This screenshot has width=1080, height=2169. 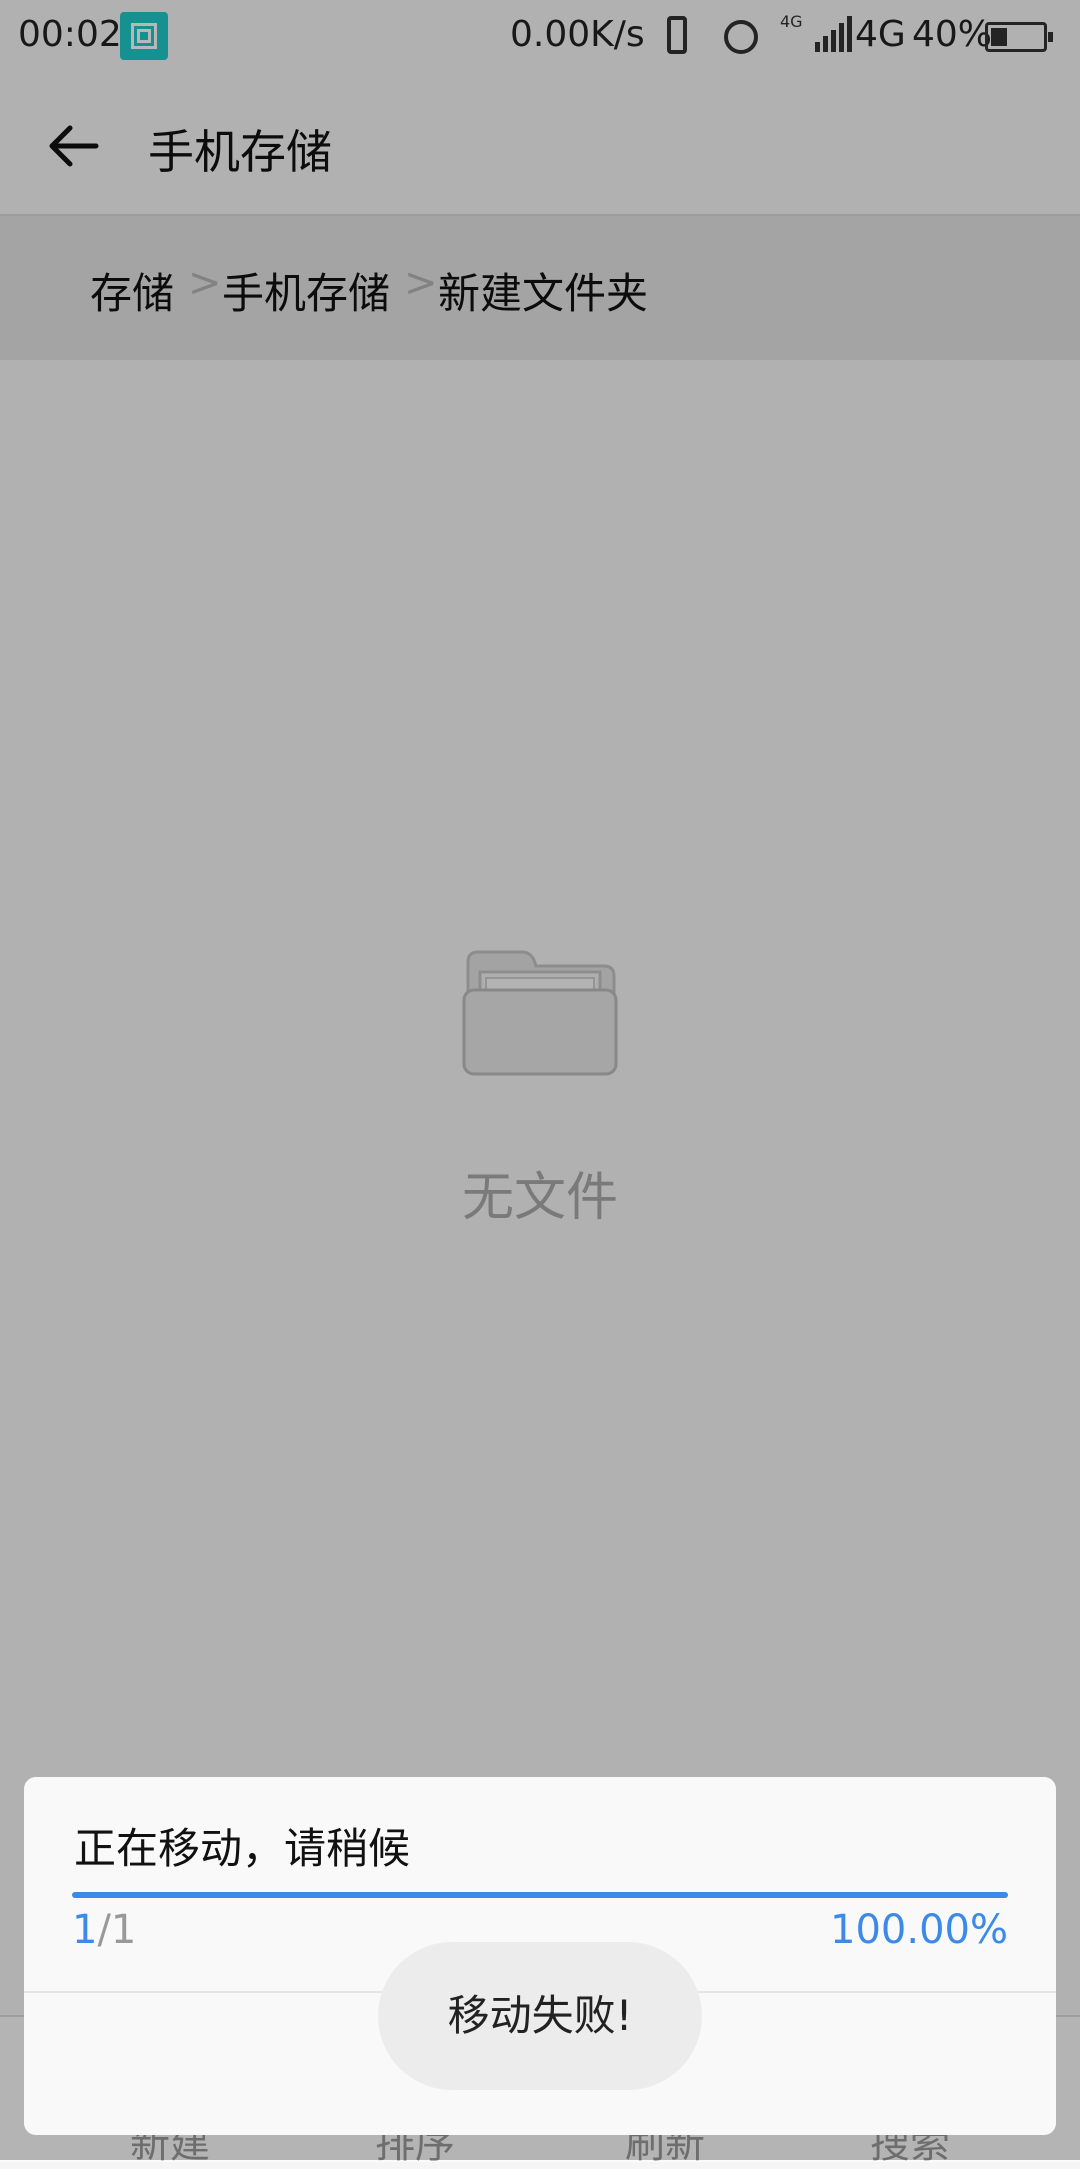 What do you see at coordinates (540, 2016) in the screenshot?
I see `toast-message: 移动失败!` at bounding box center [540, 2016].